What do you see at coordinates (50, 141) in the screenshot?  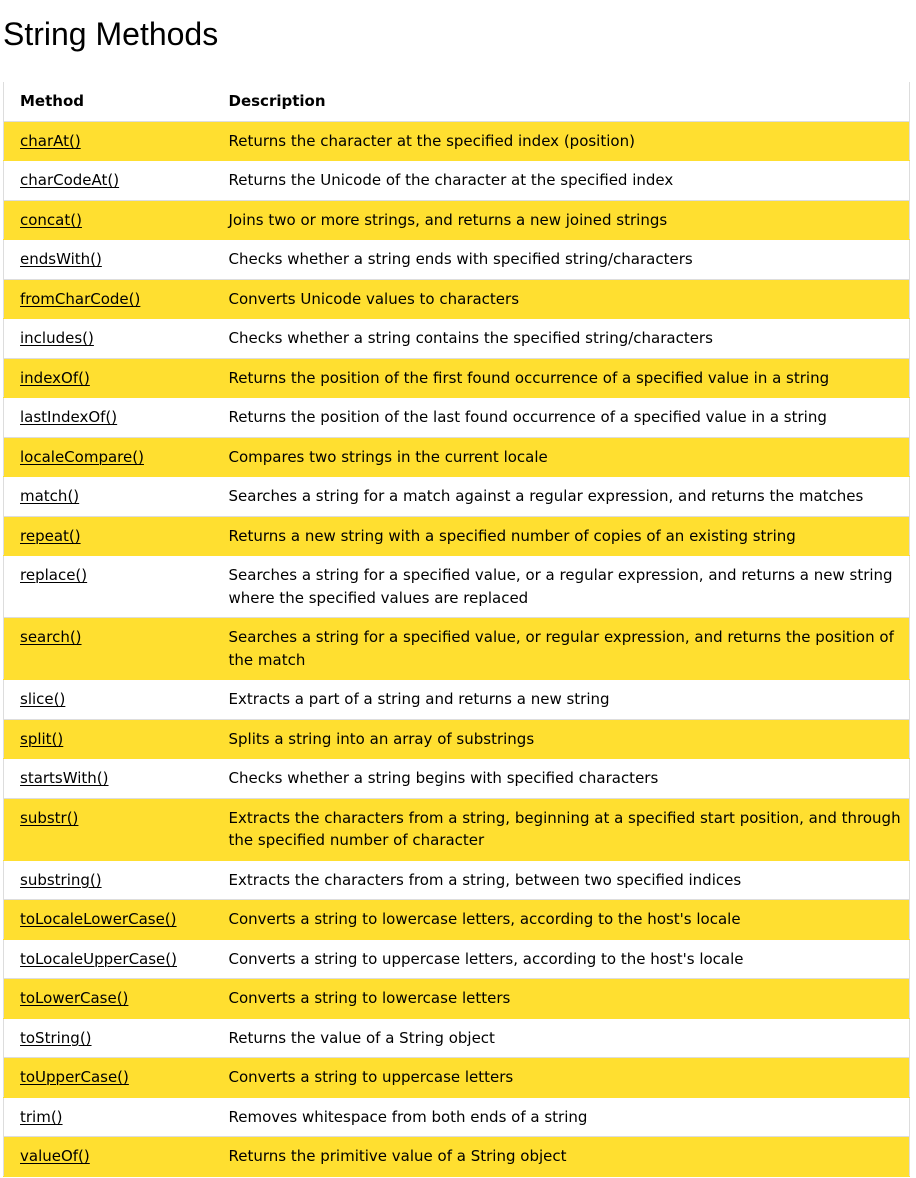 I see `method-link: charAt()` at bounding box center [50, 141].